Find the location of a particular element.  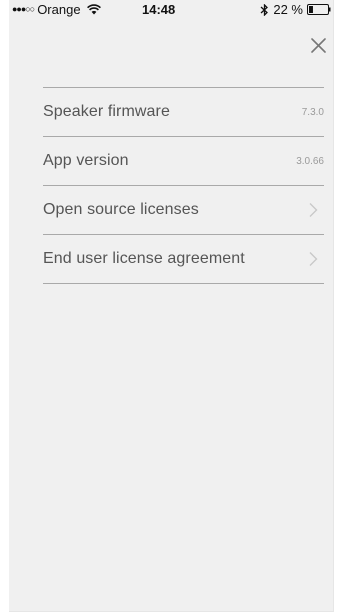

speaker-firmware-label: Speaker firmware is located at coordinates (106, 111).